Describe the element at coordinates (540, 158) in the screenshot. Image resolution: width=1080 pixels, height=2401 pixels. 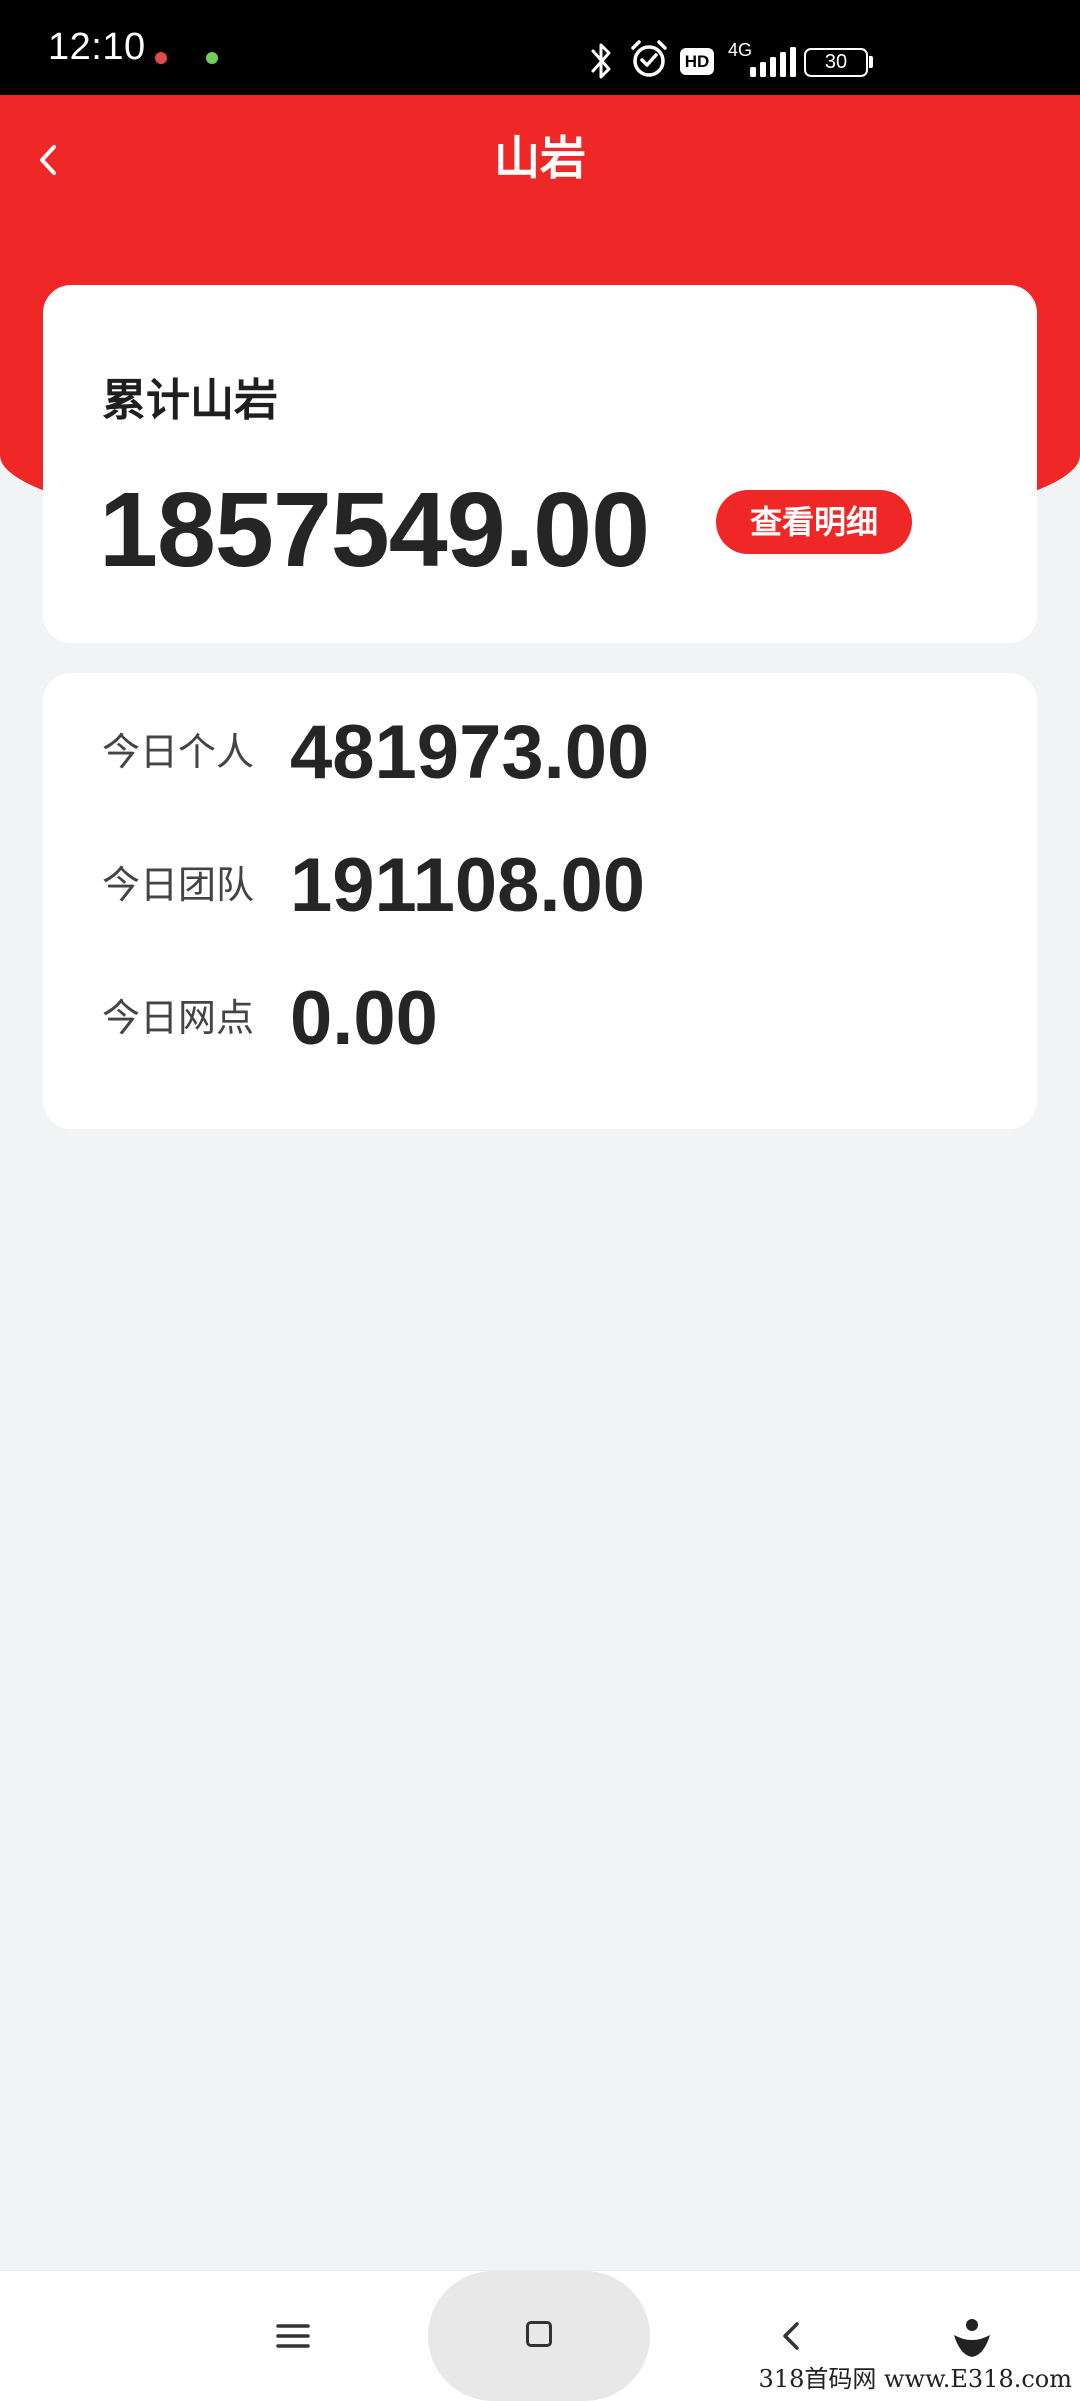
I see `page-title: 山岩` at that location.